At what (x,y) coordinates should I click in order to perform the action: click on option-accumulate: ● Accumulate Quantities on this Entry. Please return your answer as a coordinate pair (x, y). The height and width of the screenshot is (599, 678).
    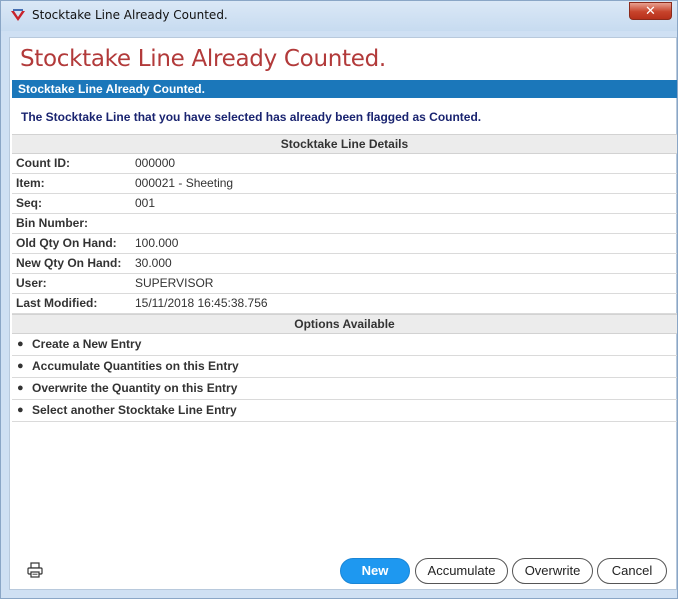
    Looking at the image, I should click on (344, 367).